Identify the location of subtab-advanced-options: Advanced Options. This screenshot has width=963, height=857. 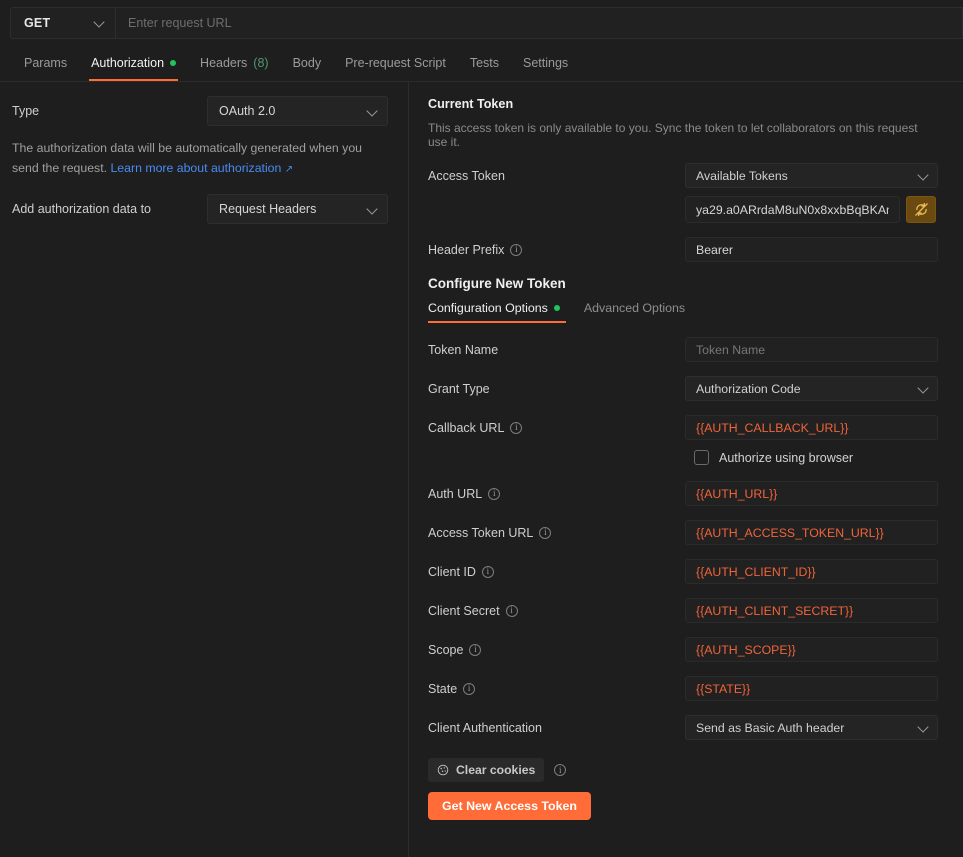
(646, 308).